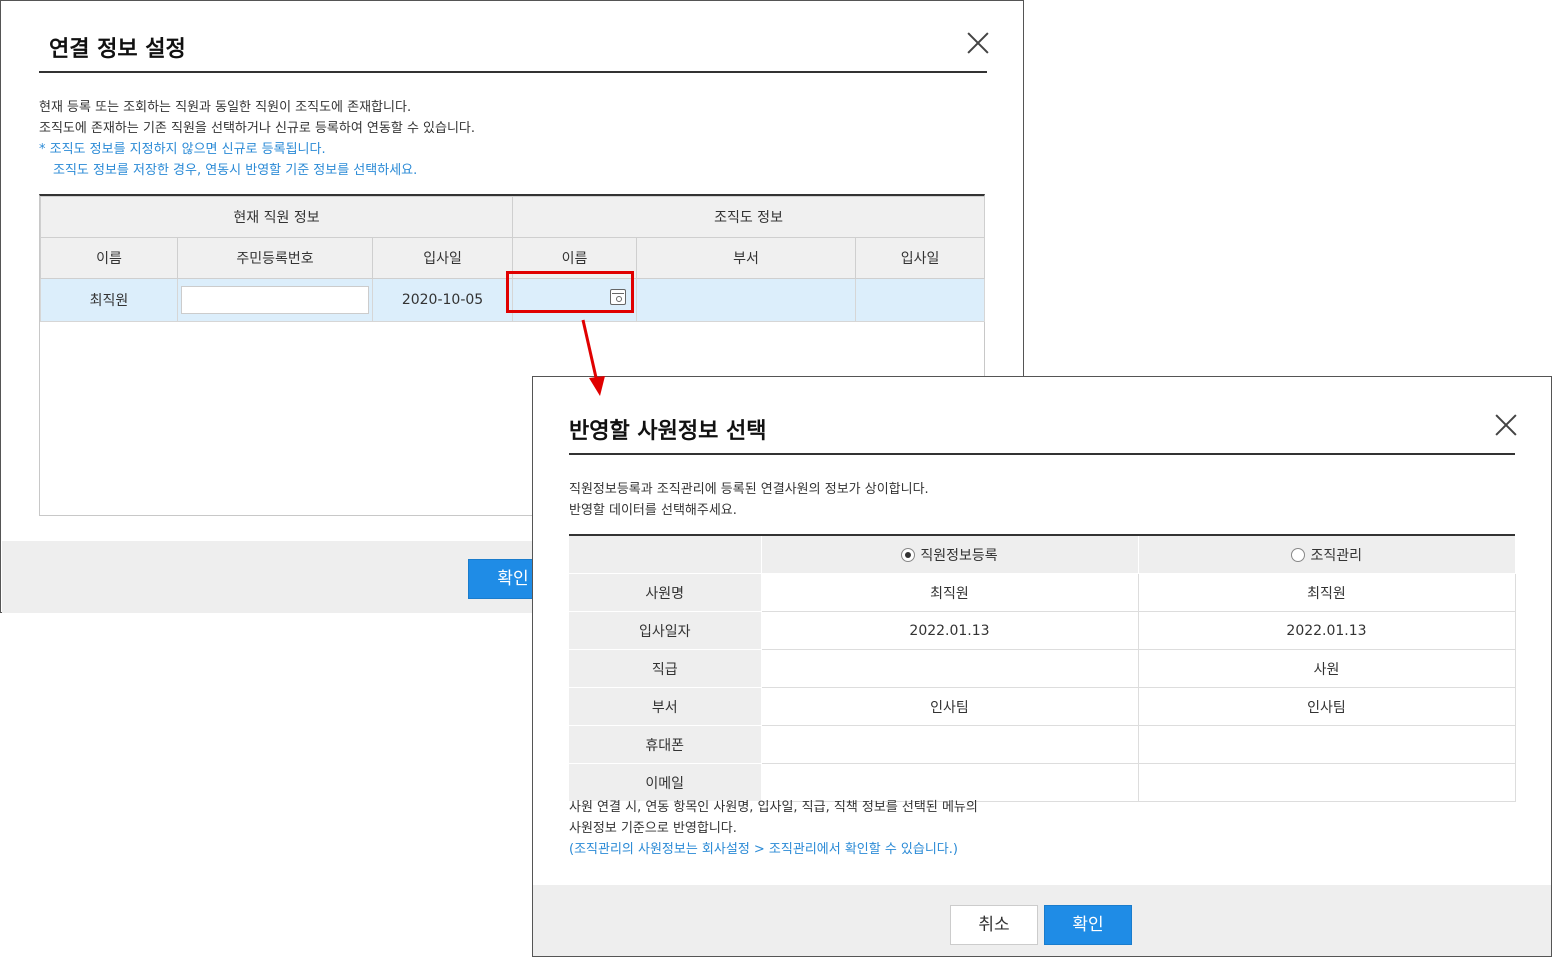 The height and width of the screenshot is (957, 1552). I want to click on column-header-ssn: 주민등록번호, so click(275, 258).